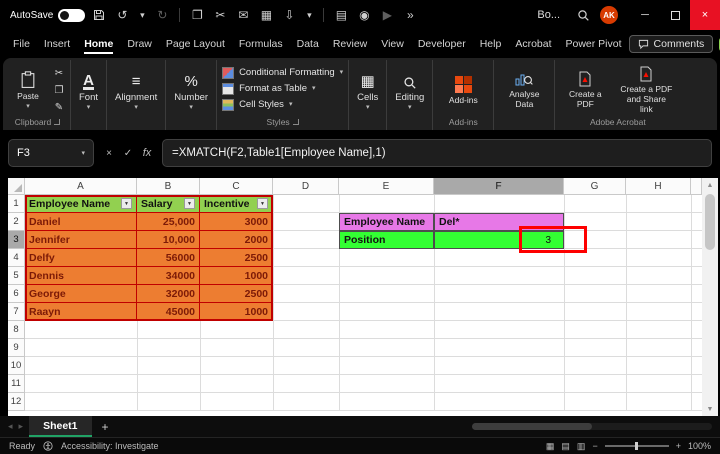 The height and width of the screenshot is (454, 720). Describe the element at coordinates (142, 15) in the screenshot. I see `undo-chevron-icon: ▾` at that location.